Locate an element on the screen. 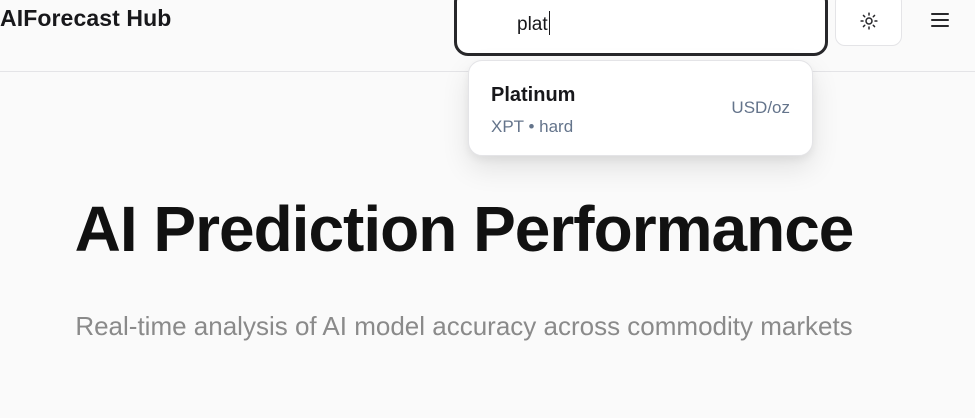 This screenshot has width=975, height=418. search-input-value: plat is located at coordinates (533, 23).